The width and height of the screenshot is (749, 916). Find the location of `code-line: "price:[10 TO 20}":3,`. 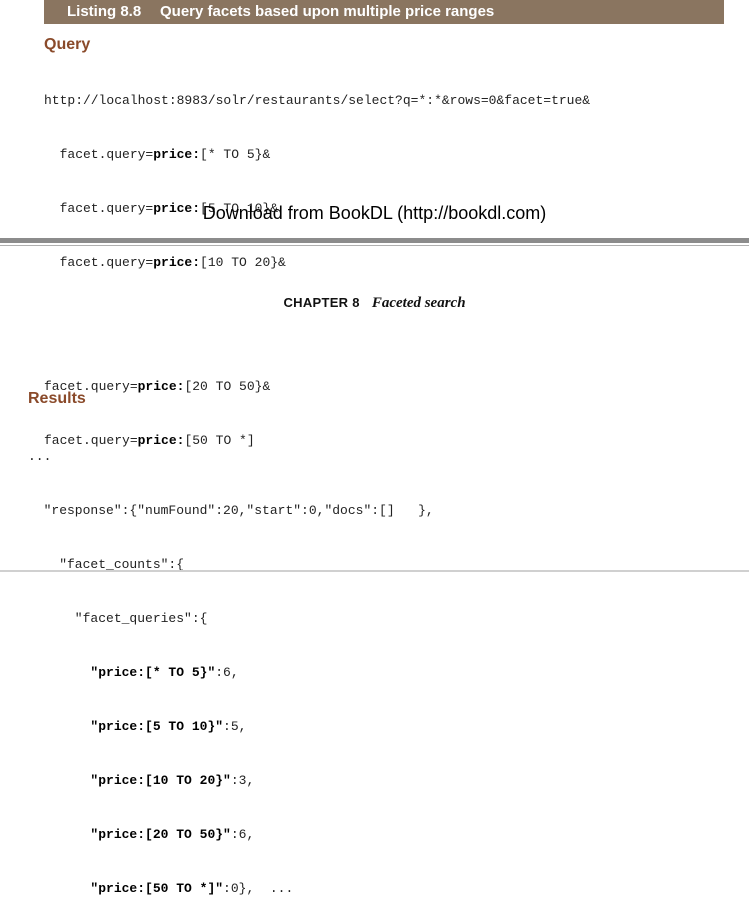

code-line: "price:[10 TO 20}":3, is located at coordinates (172, 780).